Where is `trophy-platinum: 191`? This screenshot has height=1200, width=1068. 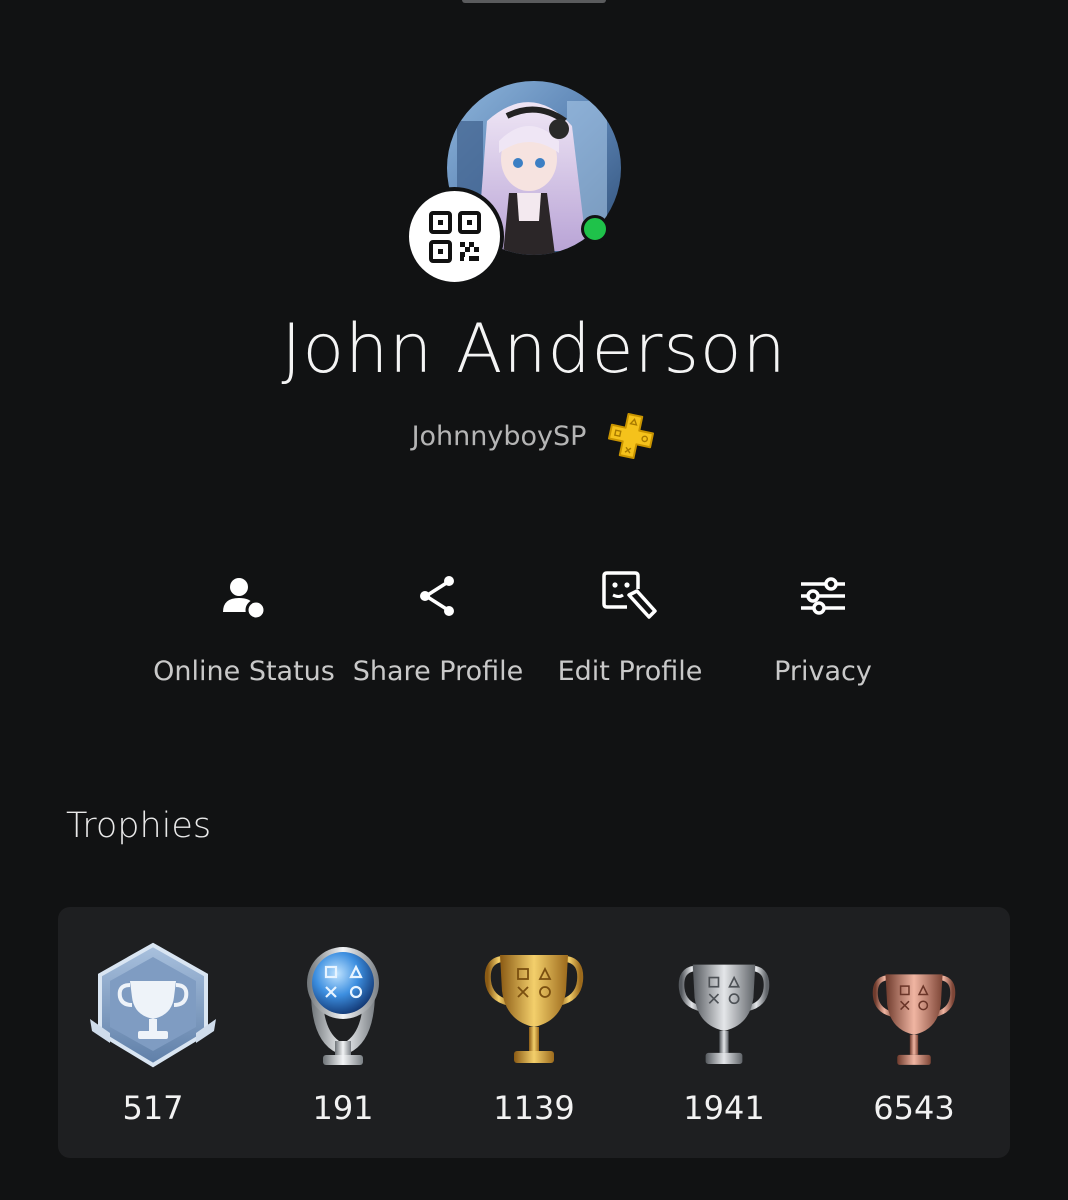
trophy-platinum: 191 is located at coordinates (343, 1040).